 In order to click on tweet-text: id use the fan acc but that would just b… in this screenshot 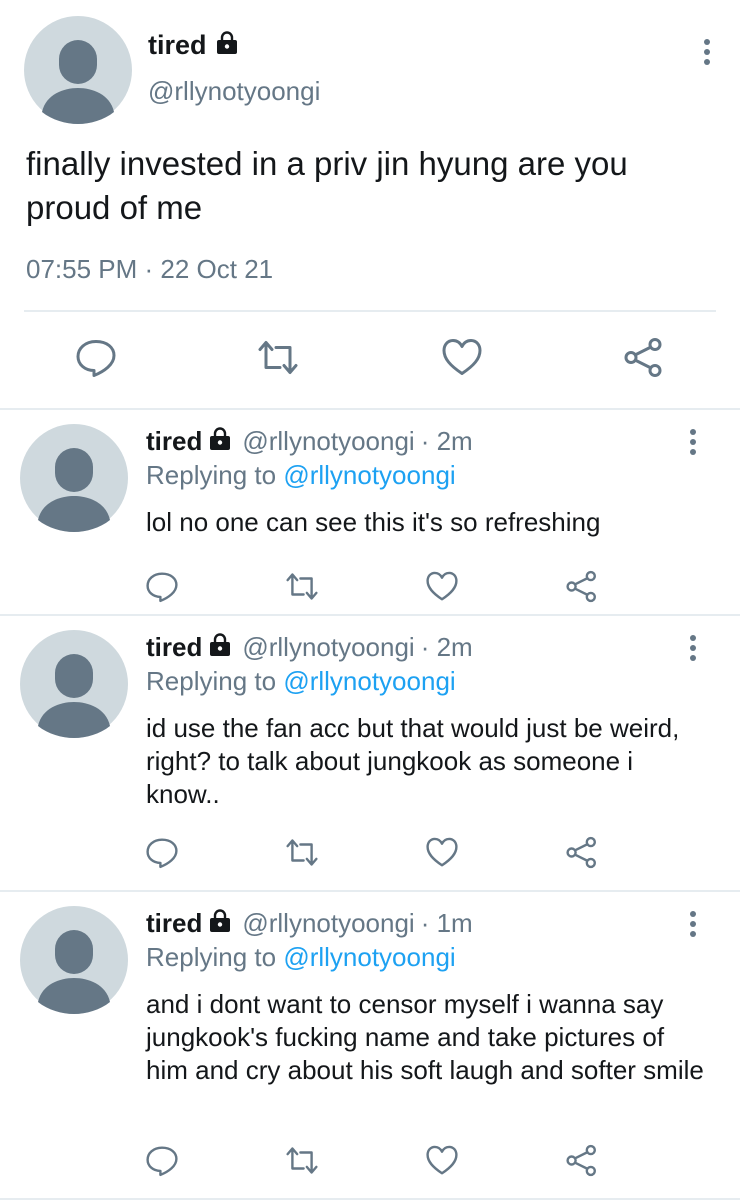, I will do `click(413, 761)`.